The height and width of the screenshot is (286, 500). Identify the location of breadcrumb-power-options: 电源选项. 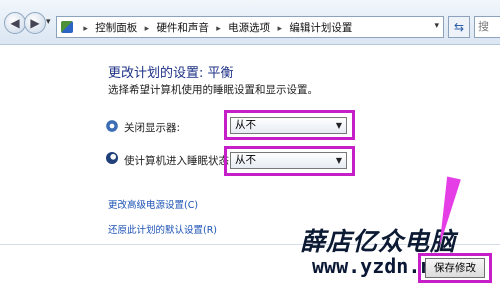
(249, 28).